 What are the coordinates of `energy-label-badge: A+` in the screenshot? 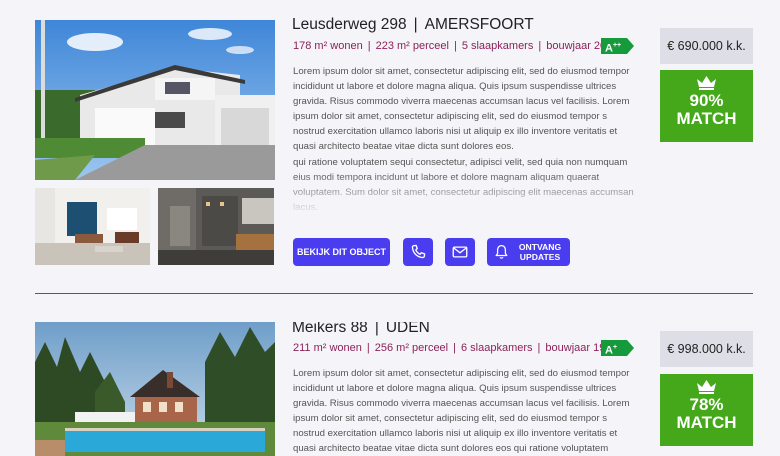 It's located at (618, 348).